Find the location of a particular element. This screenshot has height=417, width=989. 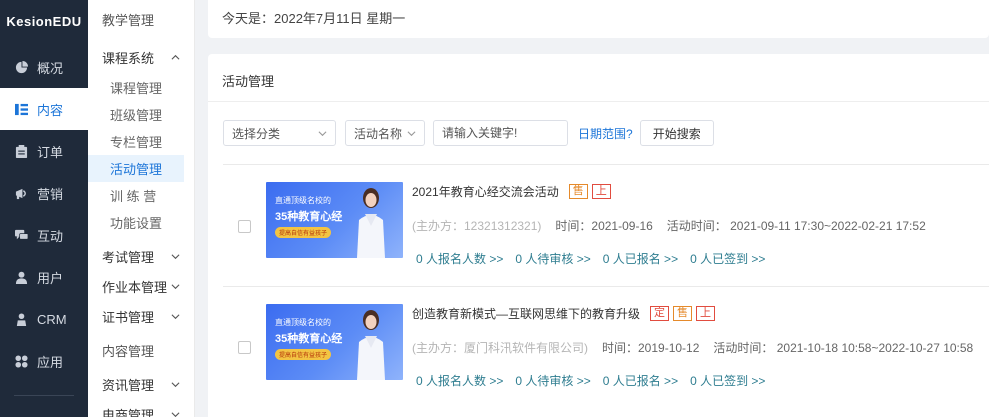

activity-title-text: 创造教育新模式—互联网思维下的教育升级 is located at coordinates (526, 314).